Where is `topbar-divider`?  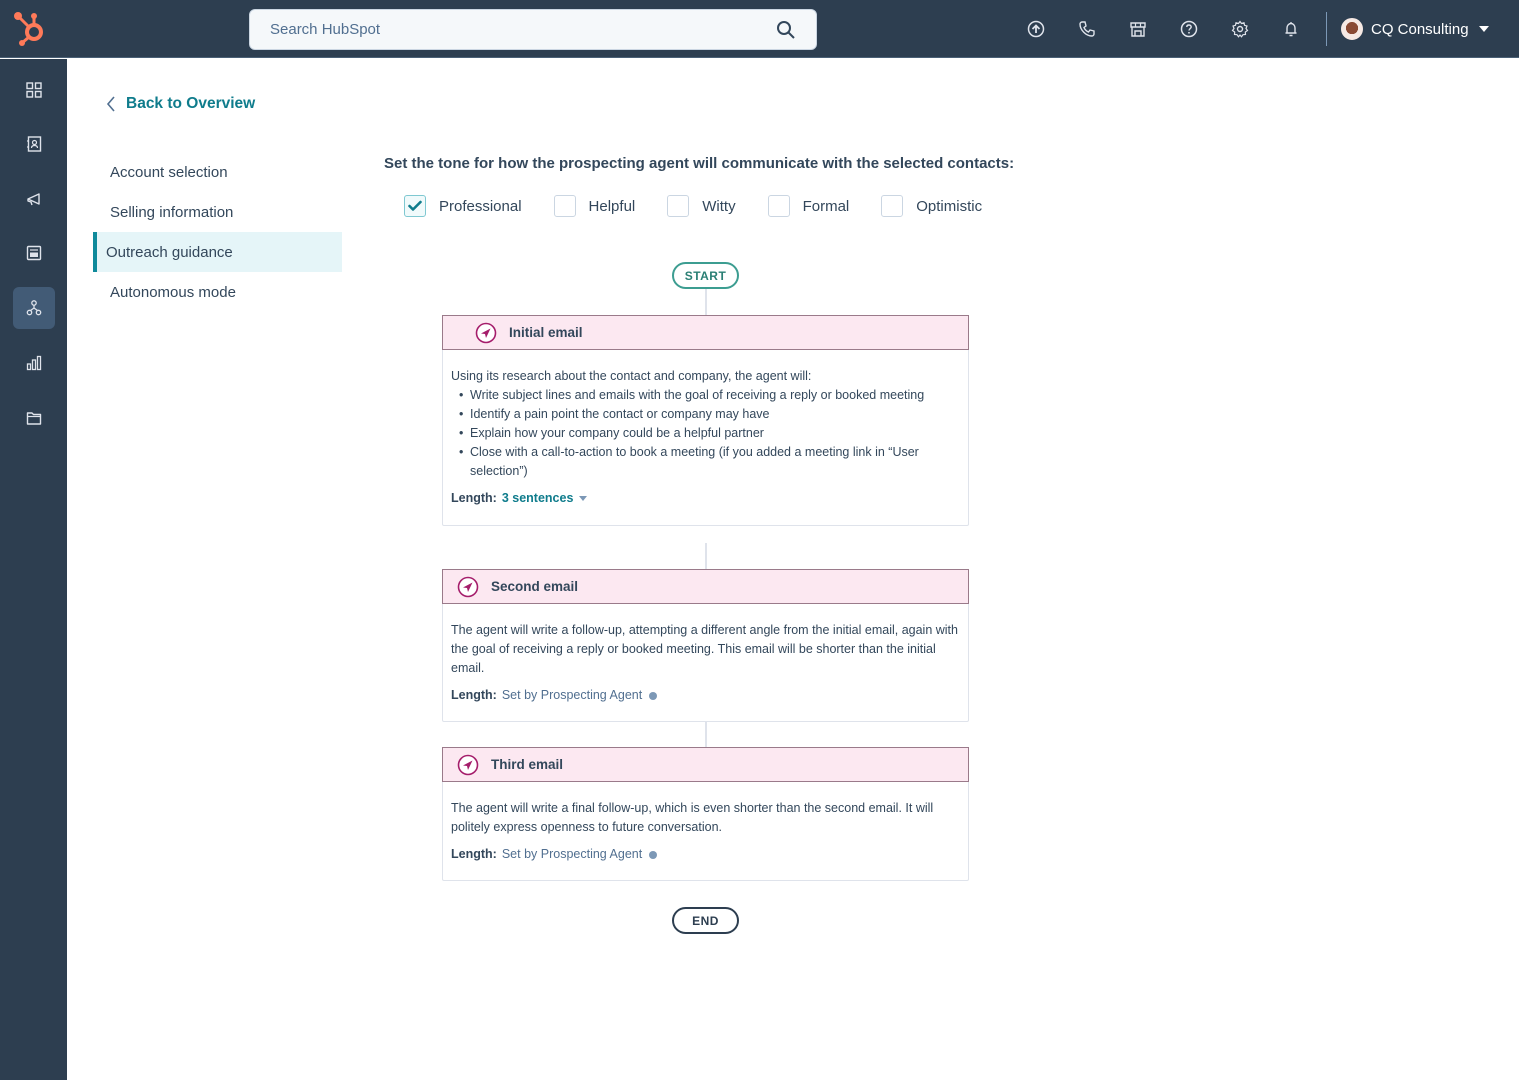 topbar-divider is located at coordinates (1326, 29).